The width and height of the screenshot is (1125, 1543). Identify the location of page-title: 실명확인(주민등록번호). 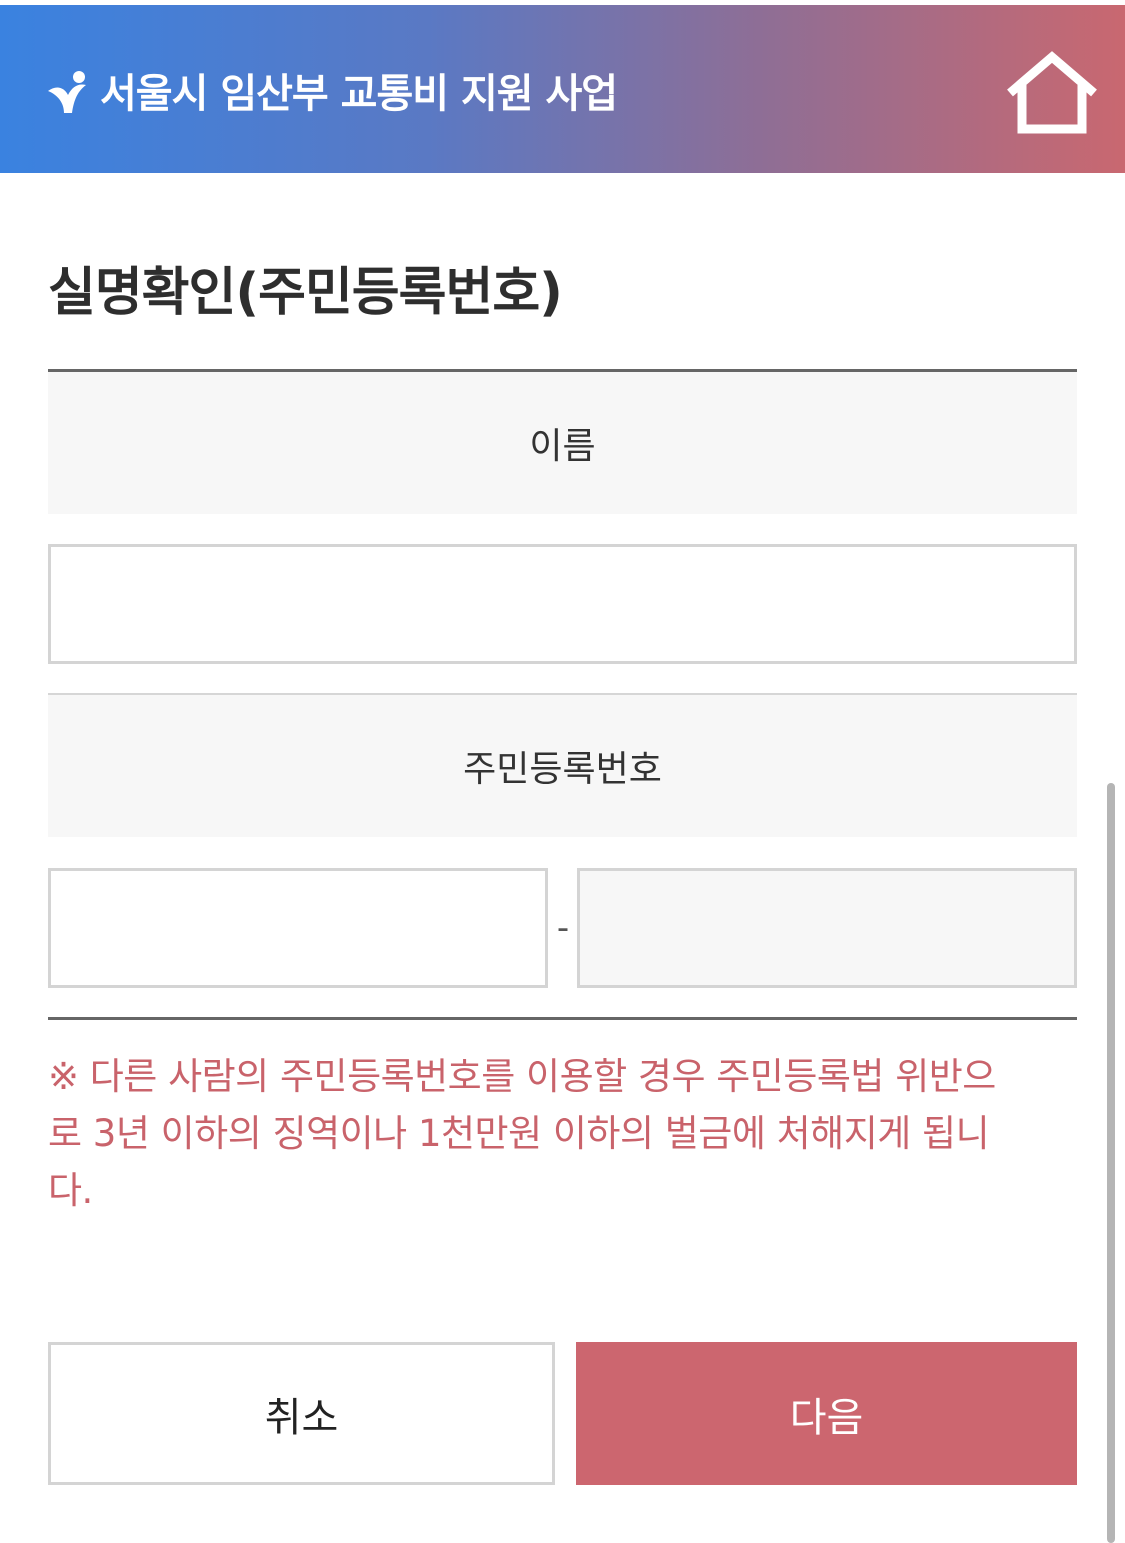
(305, 293).